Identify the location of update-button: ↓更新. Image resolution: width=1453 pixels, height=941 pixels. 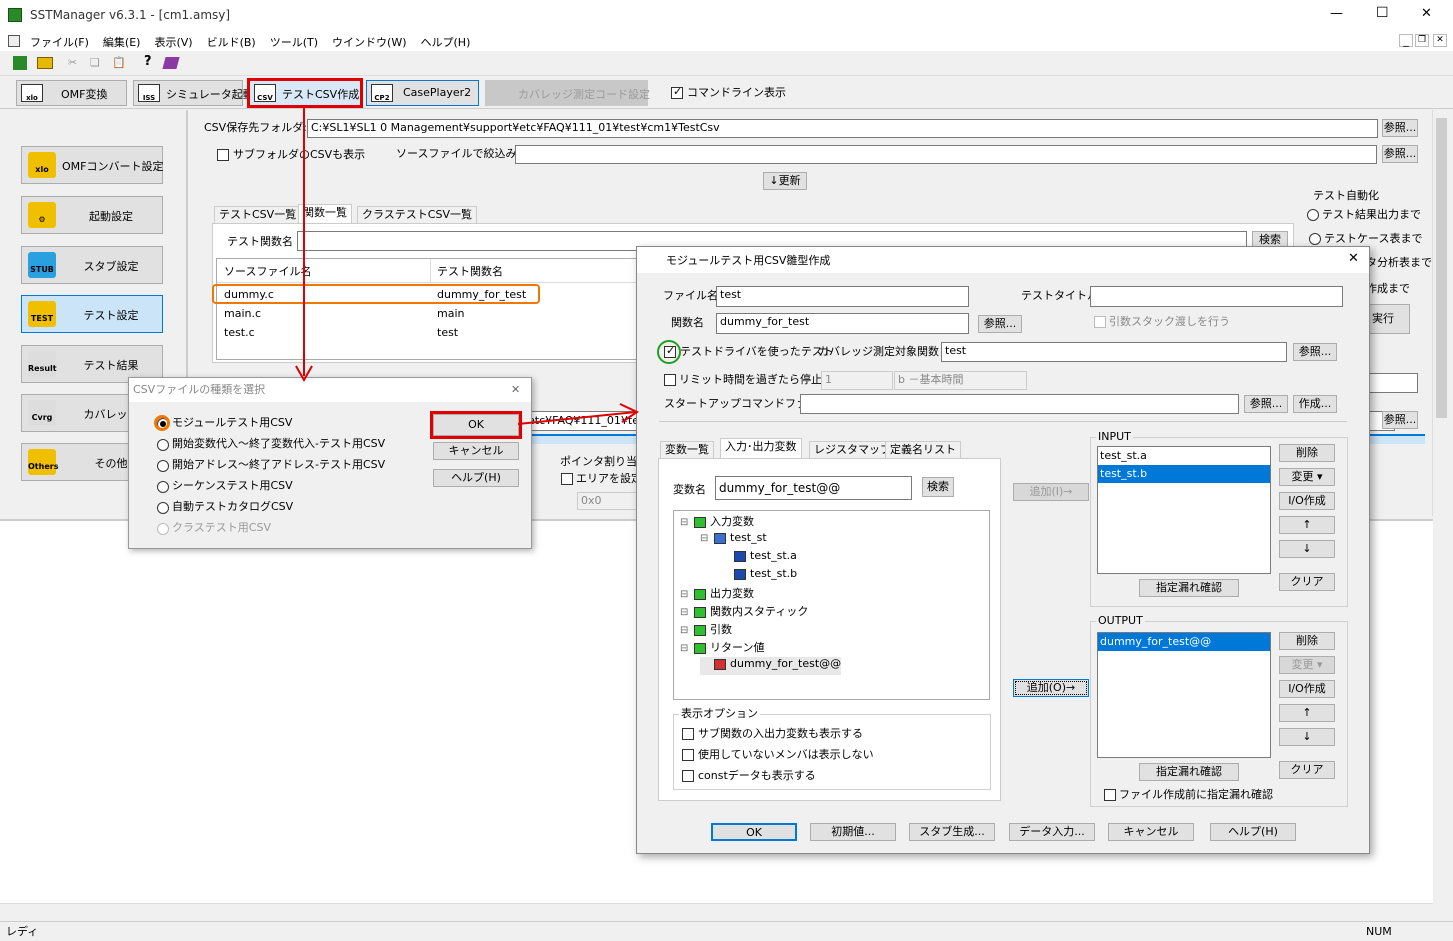
(785, 181).